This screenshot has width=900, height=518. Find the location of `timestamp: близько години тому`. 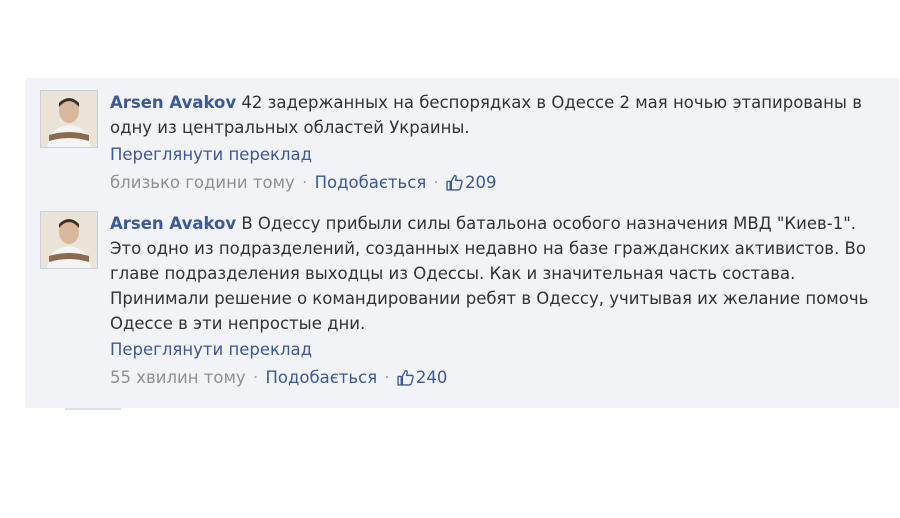

timestamp: близько години тому is located at coordinates (202, 182).